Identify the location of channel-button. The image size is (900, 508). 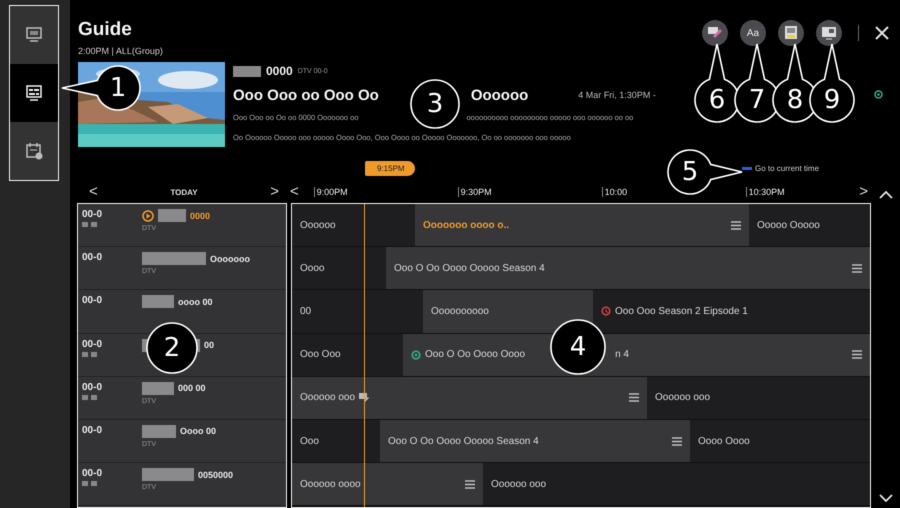
(829, 33).